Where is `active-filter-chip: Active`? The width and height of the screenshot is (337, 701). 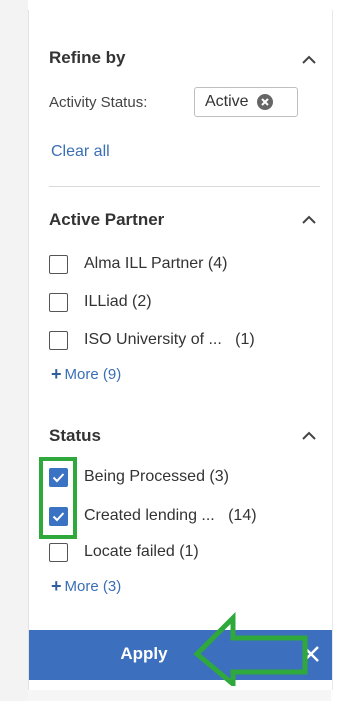
active-filter-chip: Active is located at coordinates (246, 102).